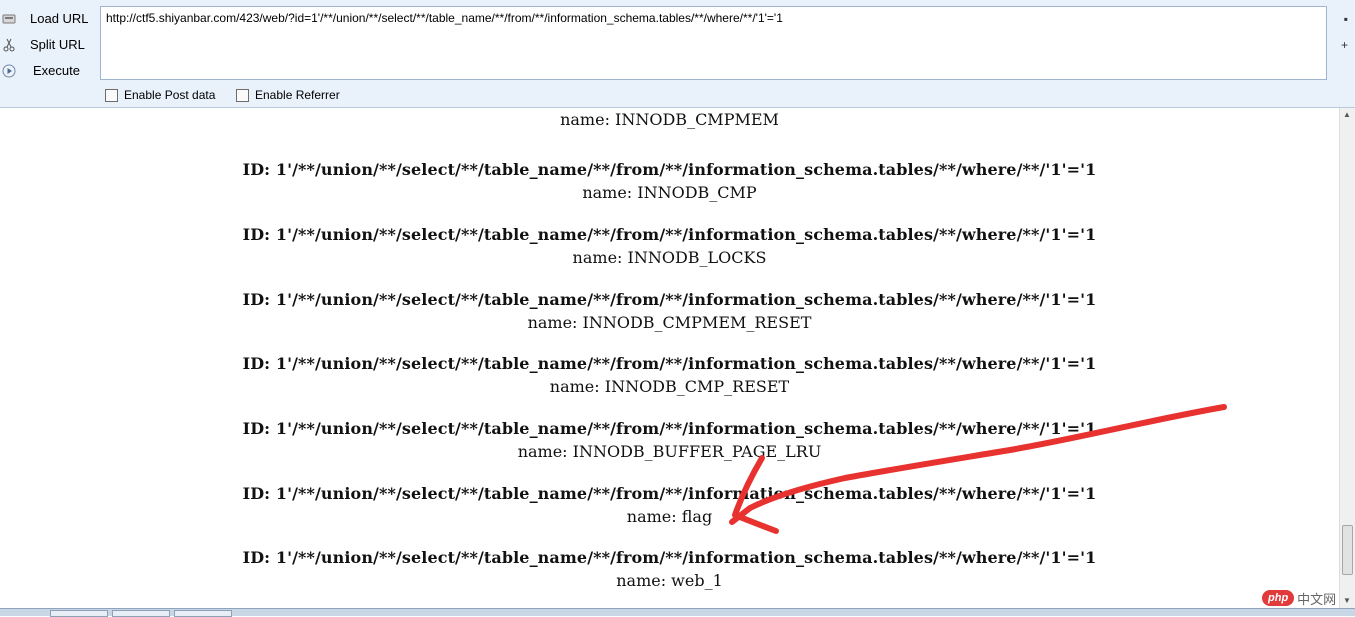 This screenshot has height=617, width=1355. What do you see at coordinates (170, 95) in the screenshot?
I see `enable-post-label: Enable Post data` at bounding box center [170, 95].